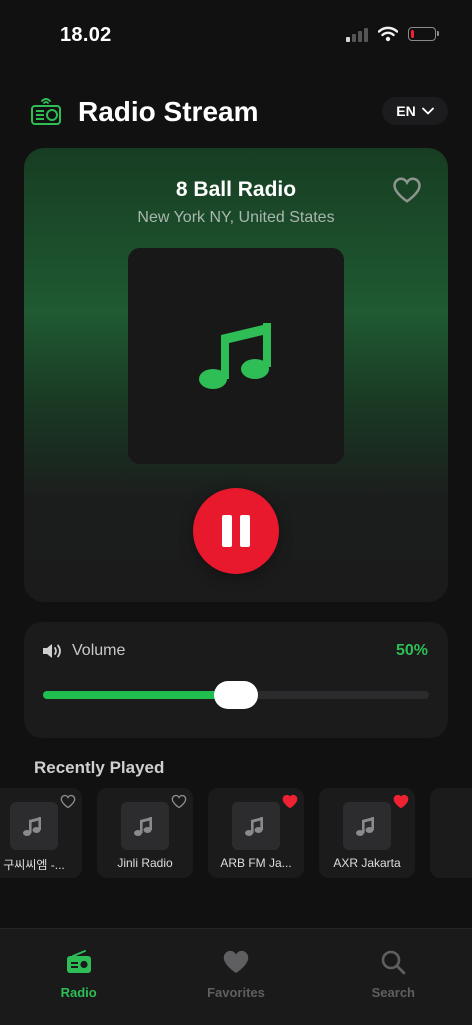 The width and height of the screenshot is (472, 1025). I want to click on recent-station-name: AXR Jakarta, so click(367, 863).